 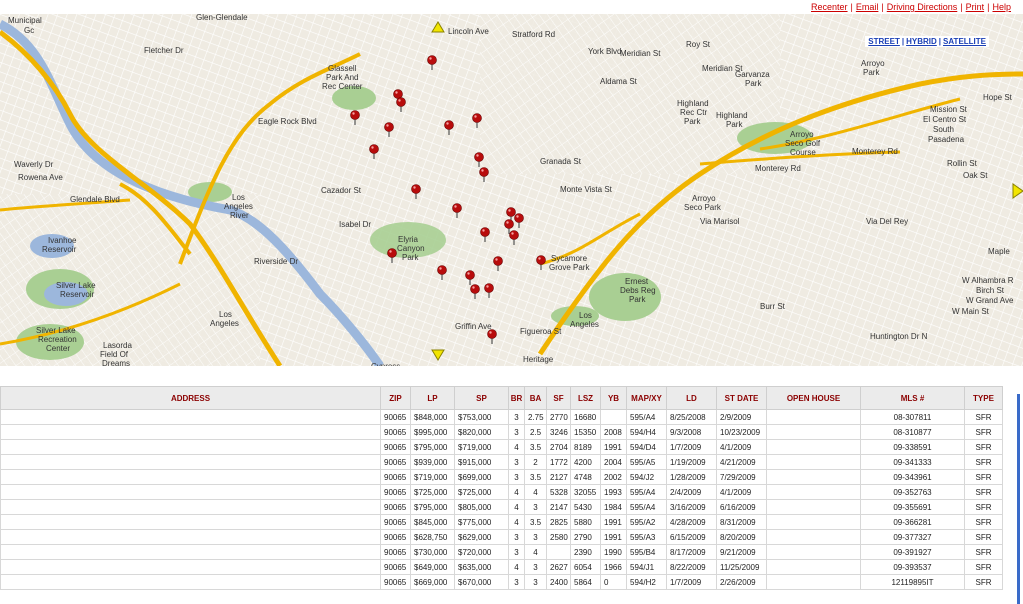 What do you see at coordinates (558, 398) in the screenshot?
I see `column-header-sf: SF` at bounding box center [558, 398].